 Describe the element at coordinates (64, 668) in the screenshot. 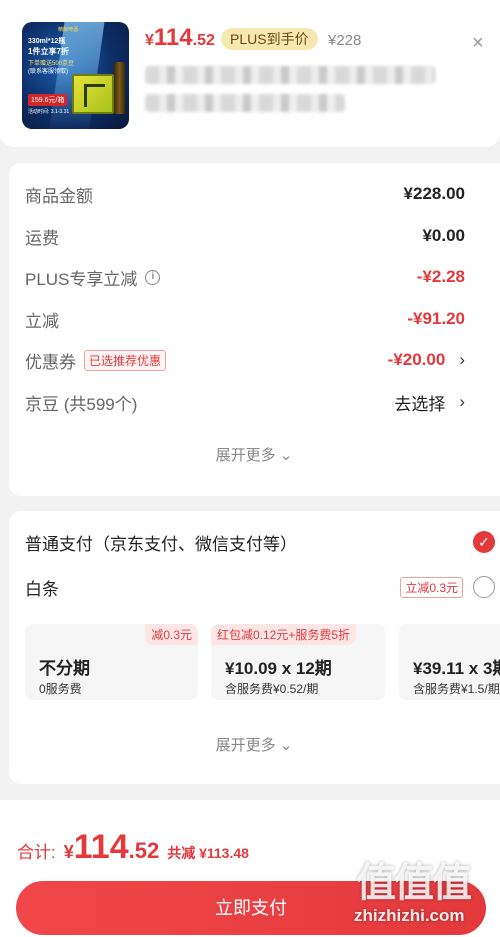

I see `plan-main: 不分期` at that location.